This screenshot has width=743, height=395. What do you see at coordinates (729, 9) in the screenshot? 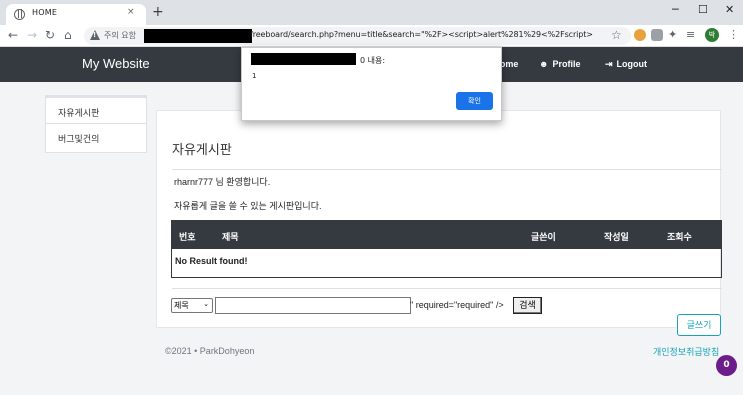
I see `close-window-icon: ✕` at bounding box center [729, 9].